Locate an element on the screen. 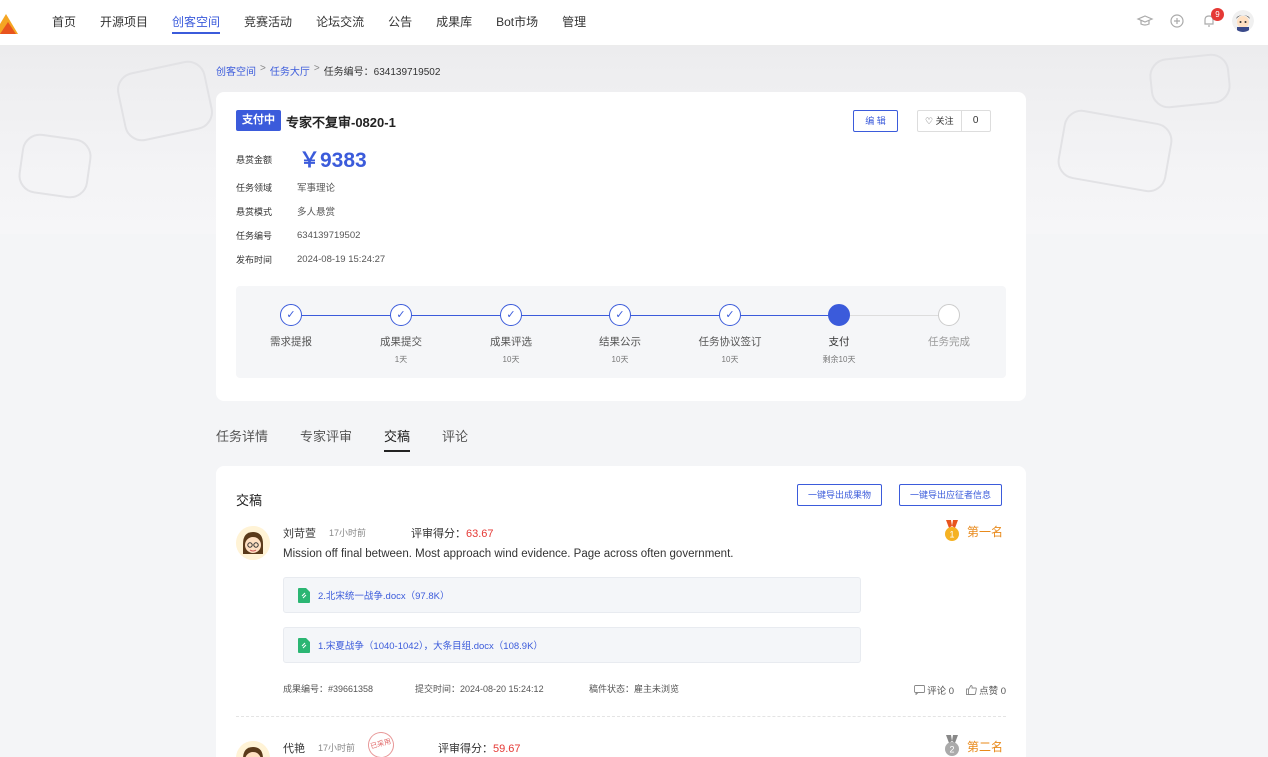  like-button: 点赞 0 is located at coordinates (986, 690).